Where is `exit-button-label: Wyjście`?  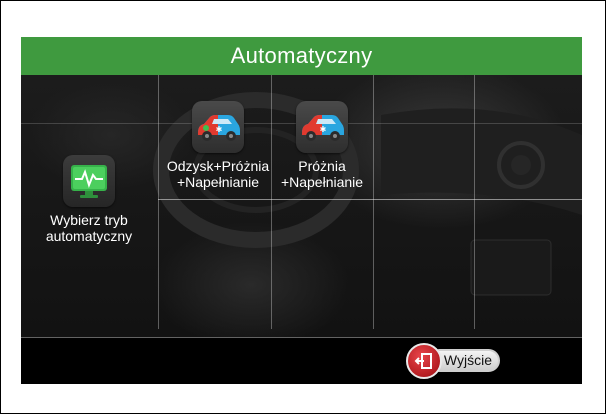
exit-button-label: Wyjście is located at coordinates (467, 360).